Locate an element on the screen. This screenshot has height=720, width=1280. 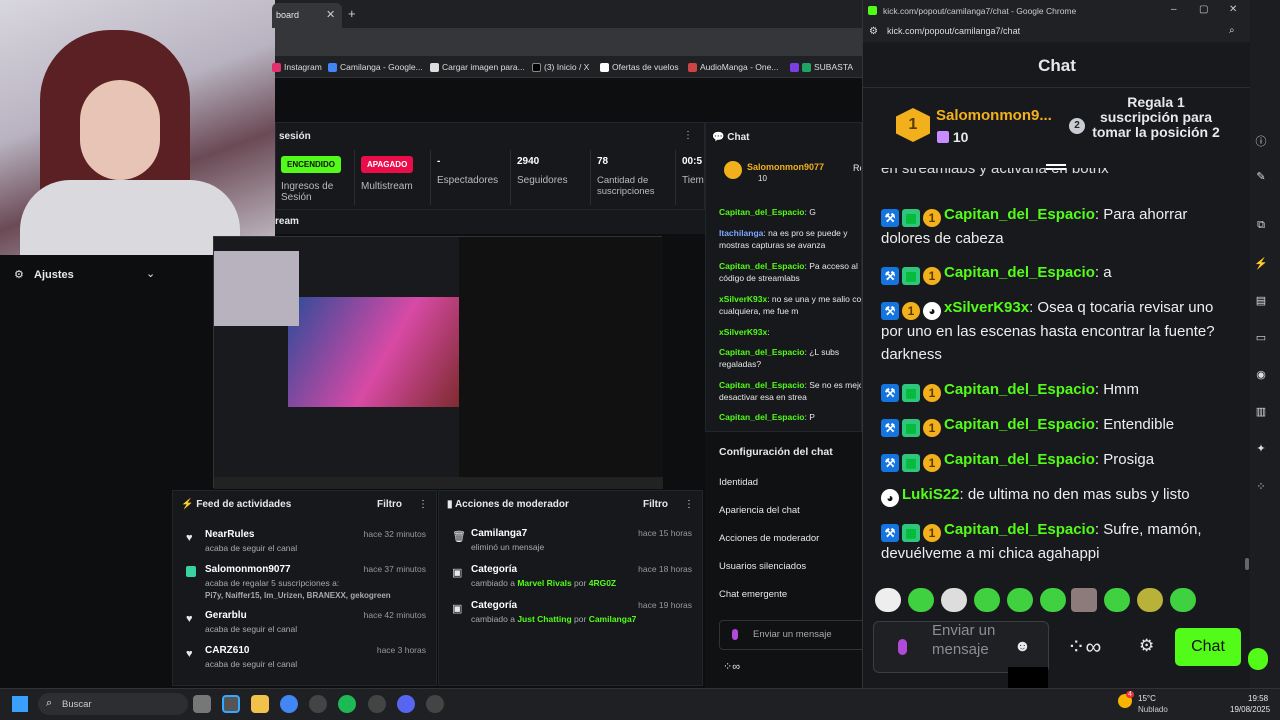
emote-2-icon is located at coordinates (921, 600).